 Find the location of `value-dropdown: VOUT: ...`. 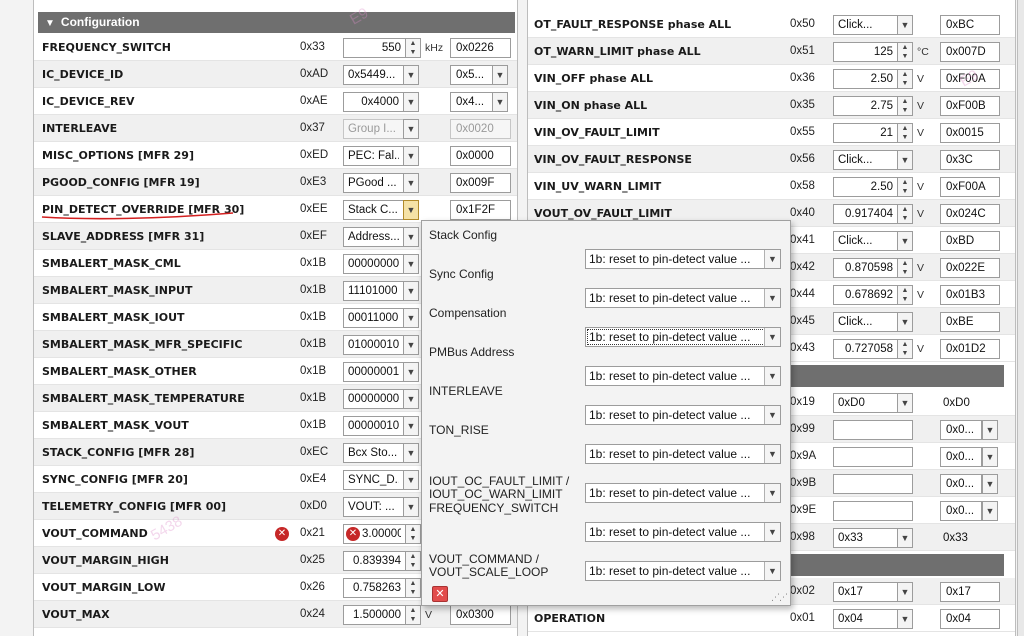

value-dropdown: VOUT: ... is located at coordinates (373, 507).